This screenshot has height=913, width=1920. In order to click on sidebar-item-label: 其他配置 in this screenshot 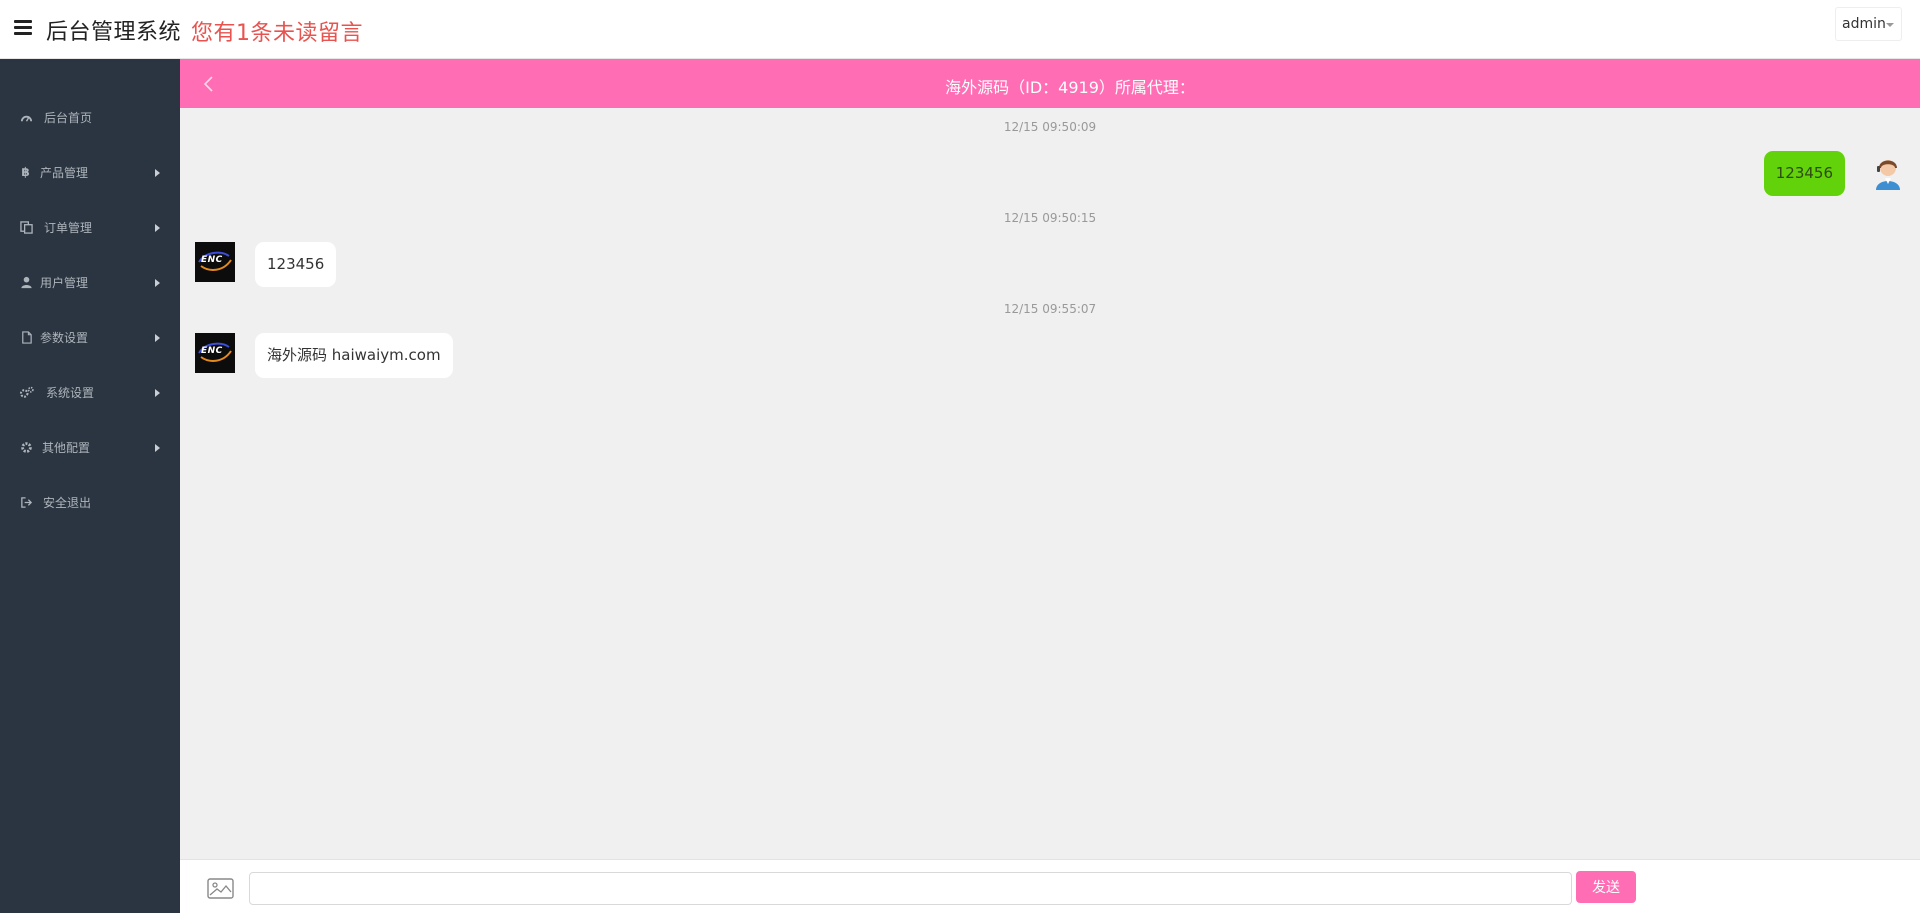, I will do `click(66, 448)`.